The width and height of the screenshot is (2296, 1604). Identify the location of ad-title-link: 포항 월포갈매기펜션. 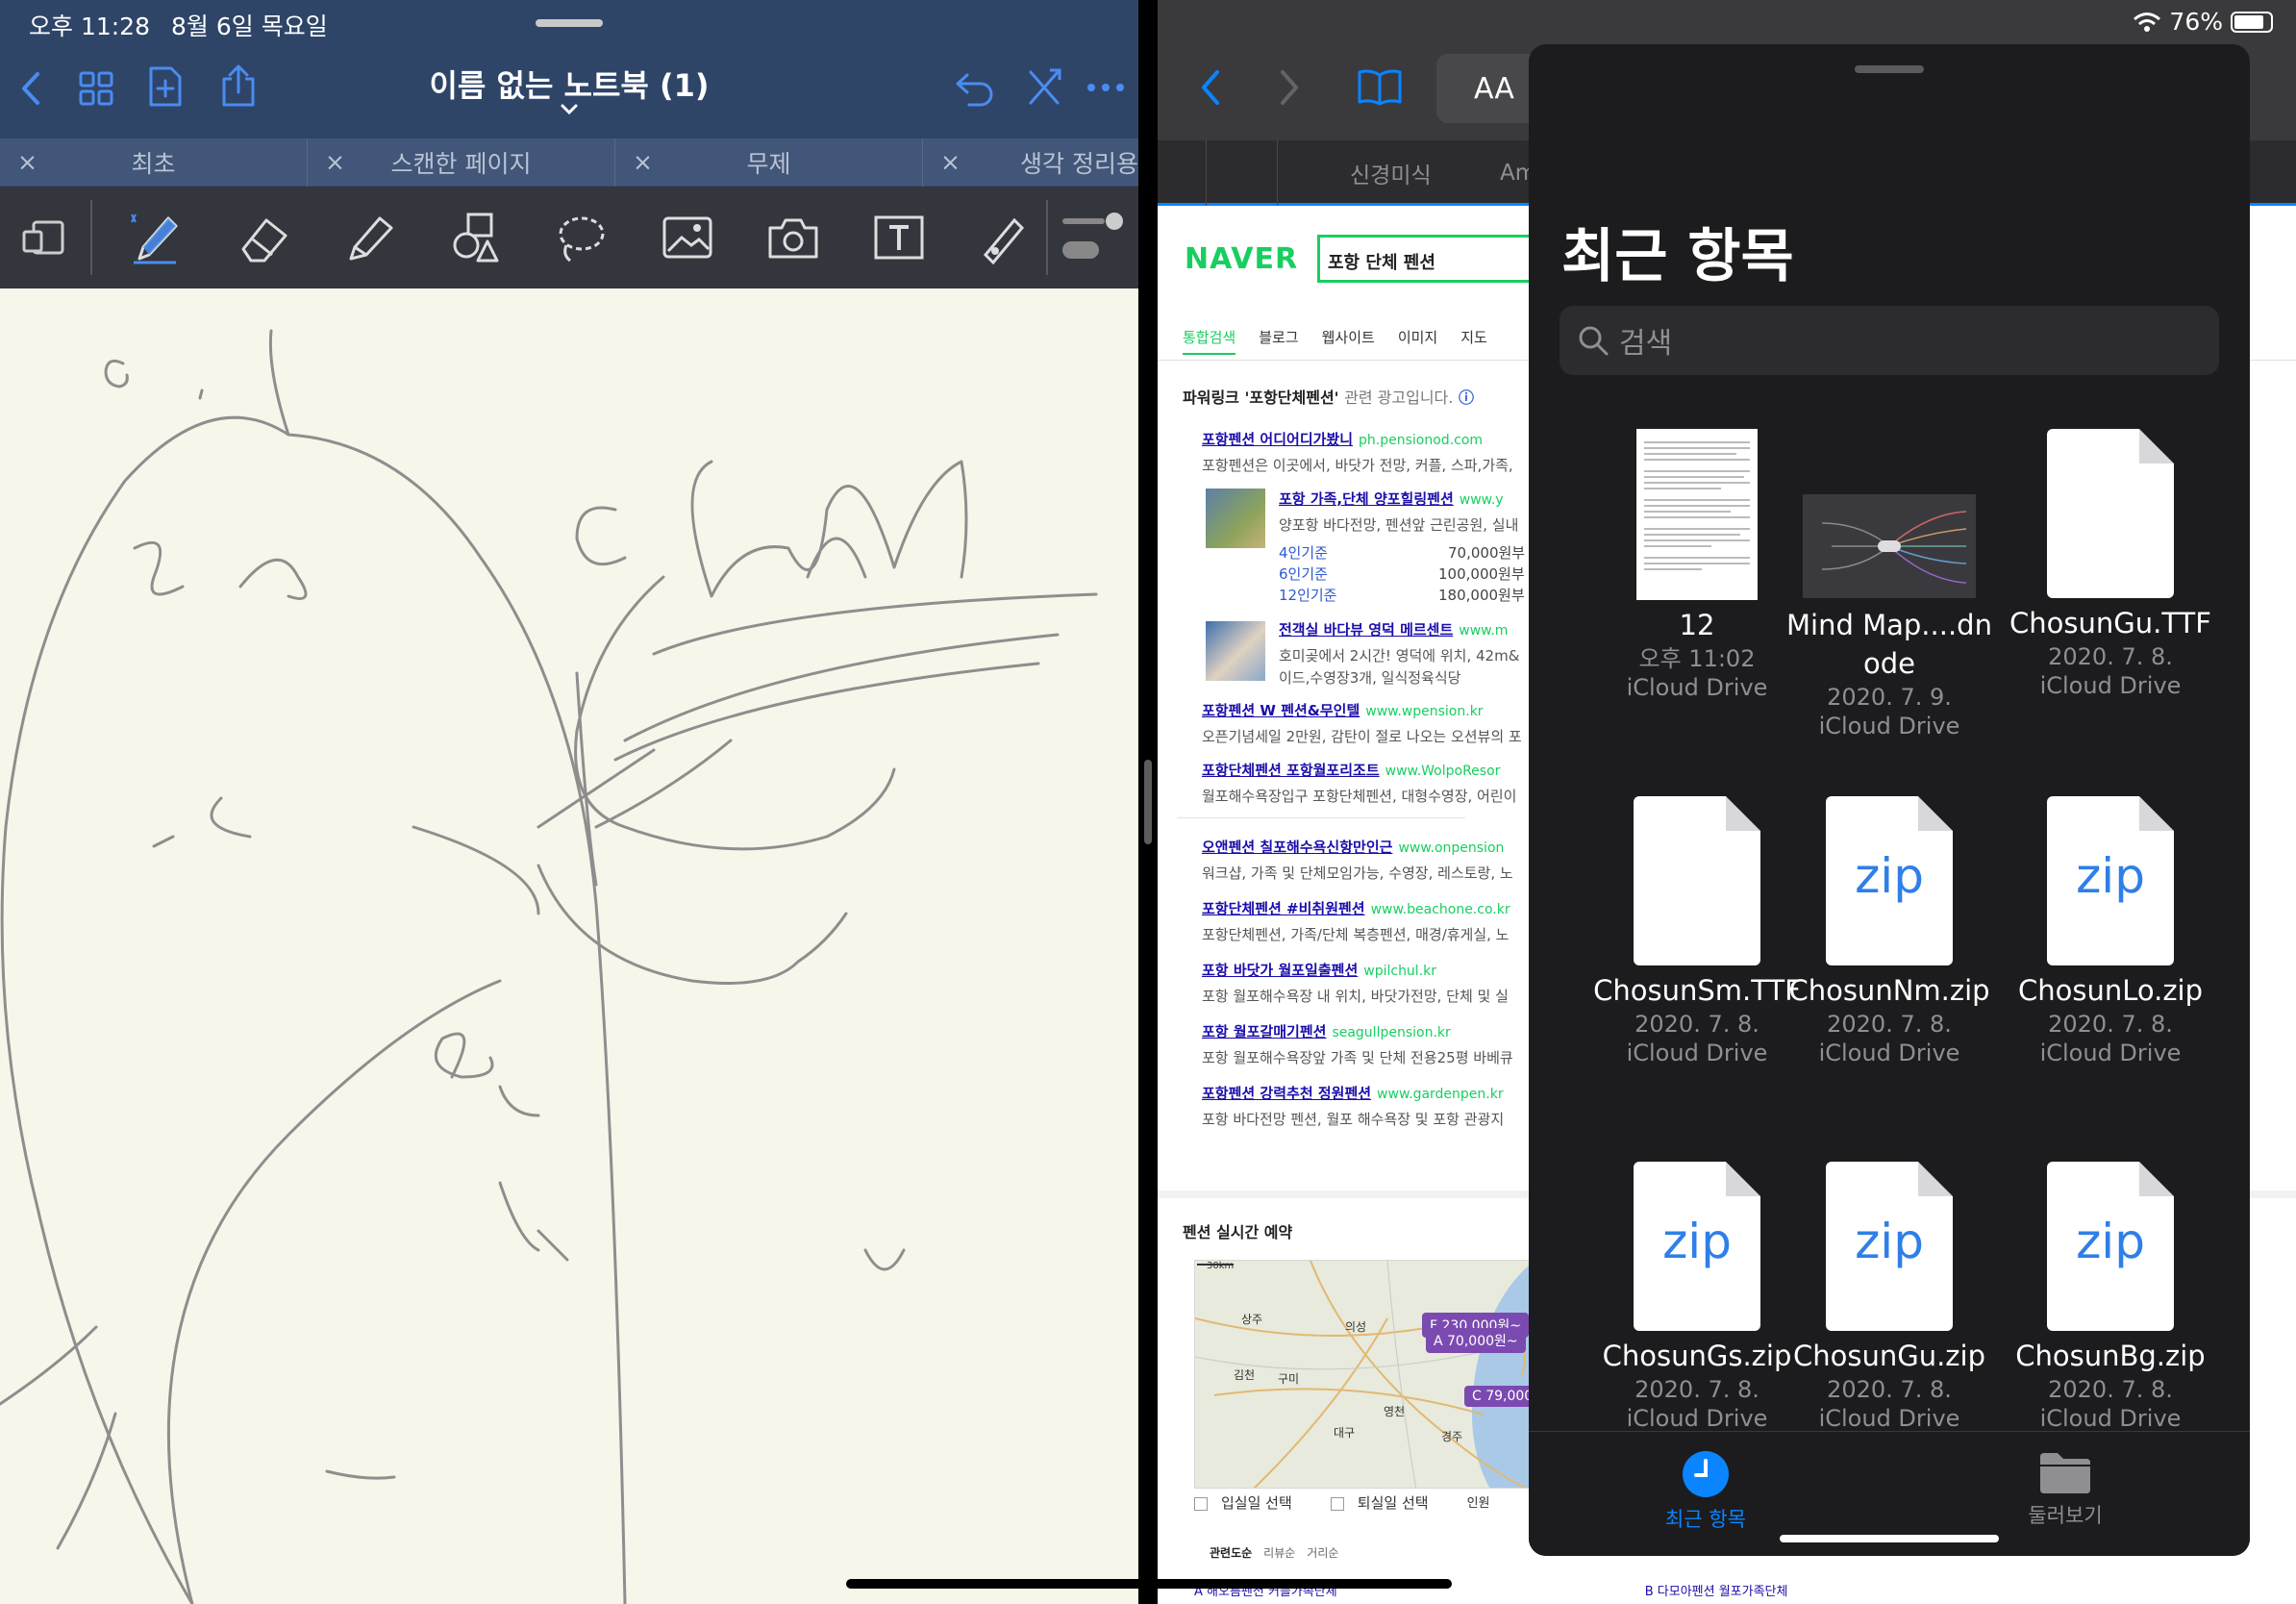
(1264, 1031).